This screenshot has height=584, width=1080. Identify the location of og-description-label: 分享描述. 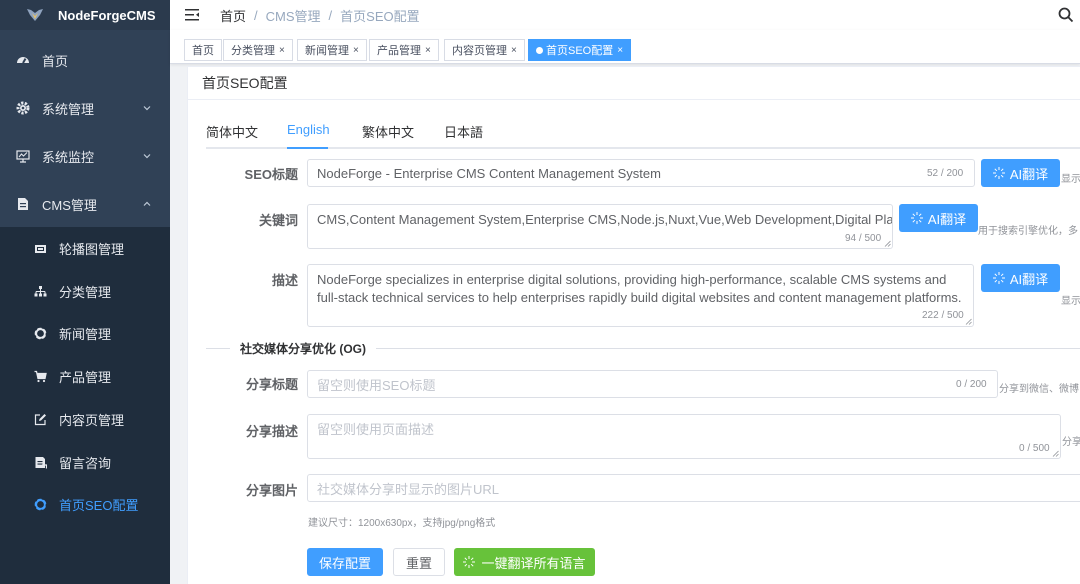
(271, 431).